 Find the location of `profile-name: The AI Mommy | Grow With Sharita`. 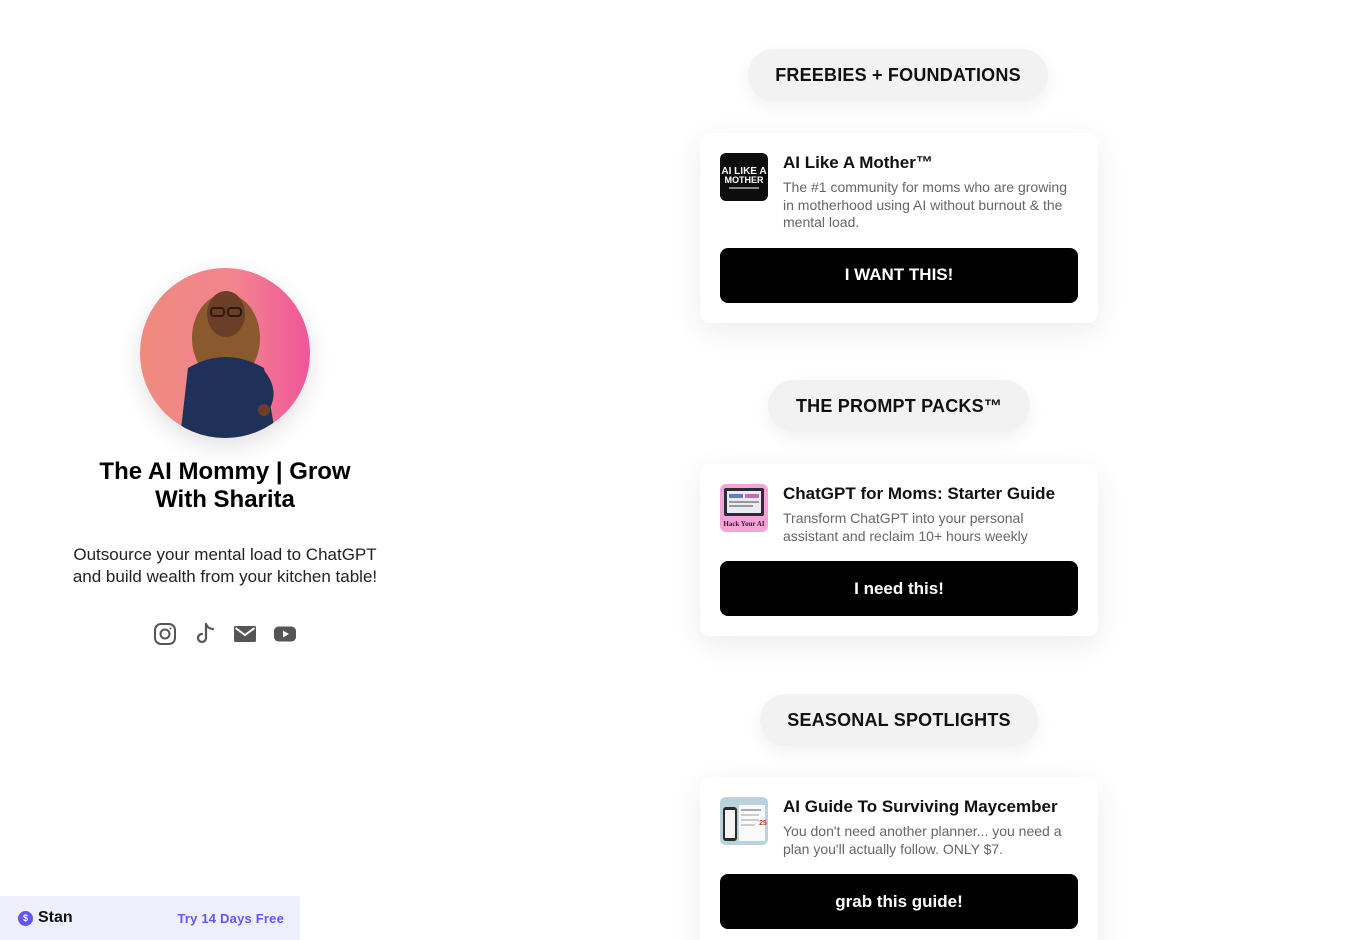

profile-name: The AI Mommy | Grow With Sharita is located at coordinates (225, 485).